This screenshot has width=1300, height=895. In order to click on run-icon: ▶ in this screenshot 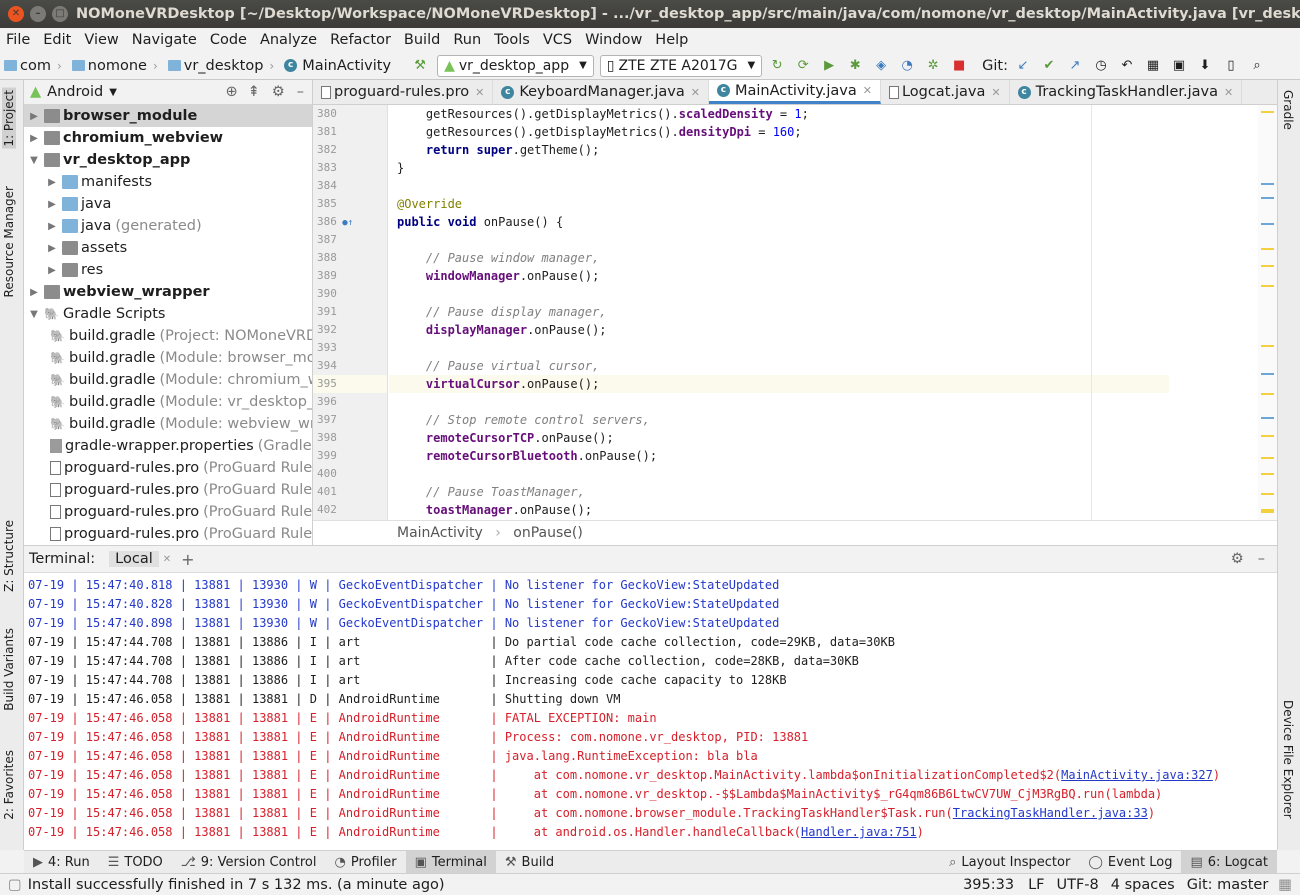, I will do `click(829, 66)`.